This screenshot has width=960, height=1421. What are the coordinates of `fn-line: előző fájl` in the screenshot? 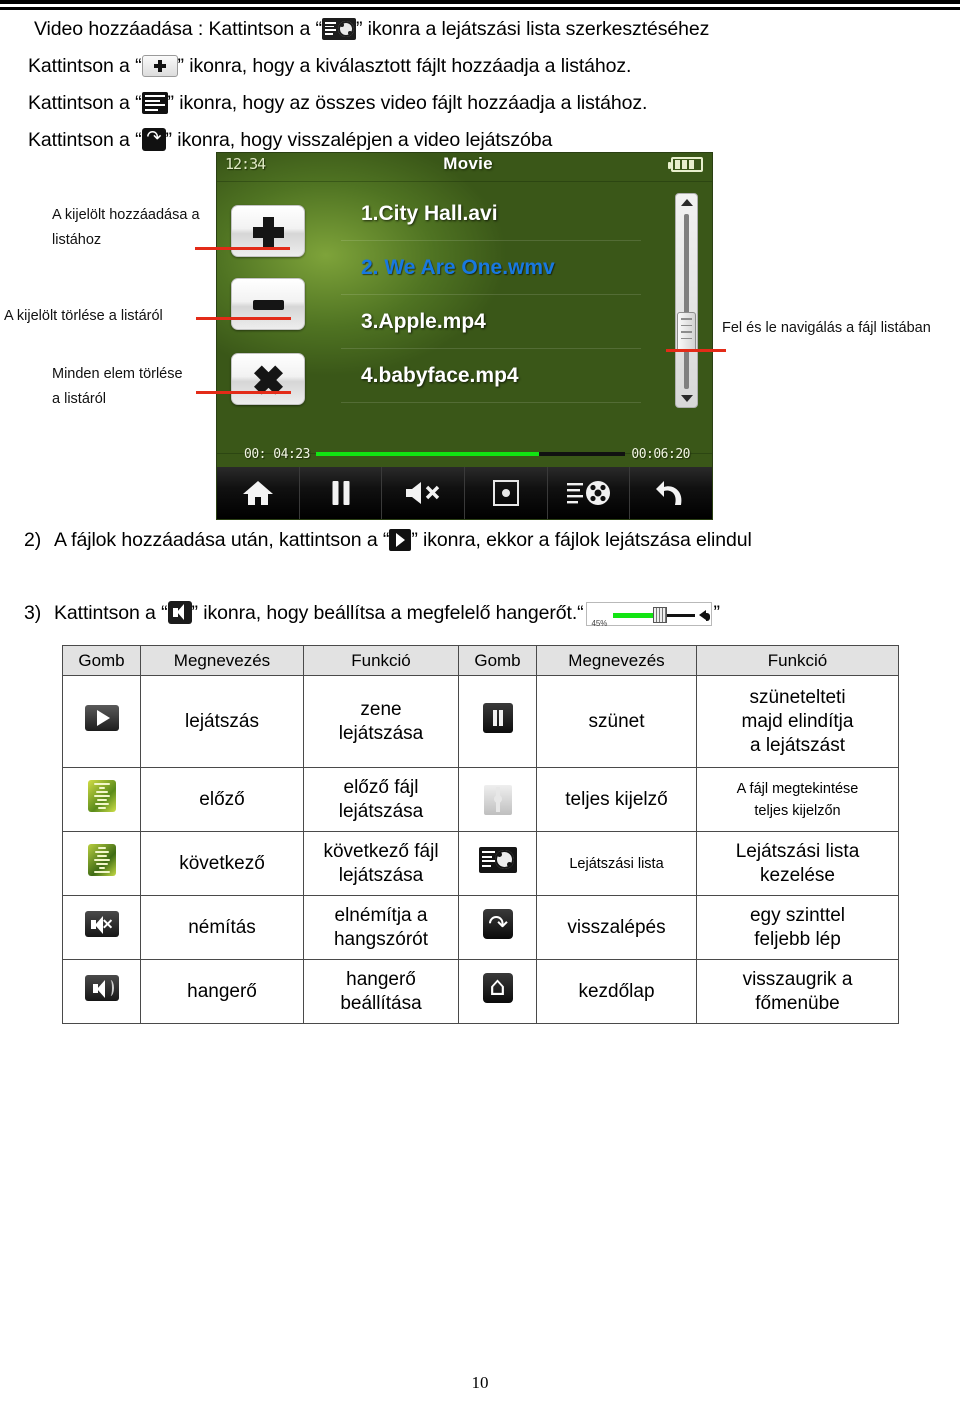 It's located at (381, 787).